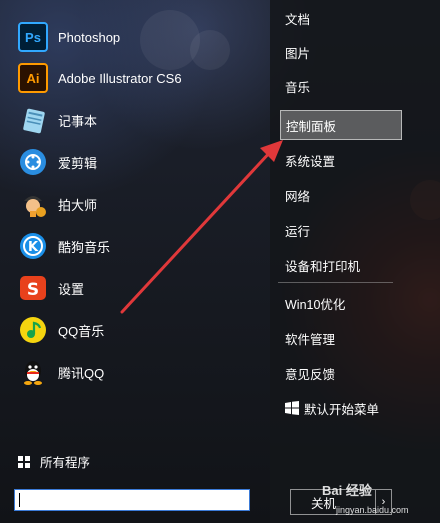 The image size is (440, 523). I want to click on annotation-arrow, so click(201, 227).